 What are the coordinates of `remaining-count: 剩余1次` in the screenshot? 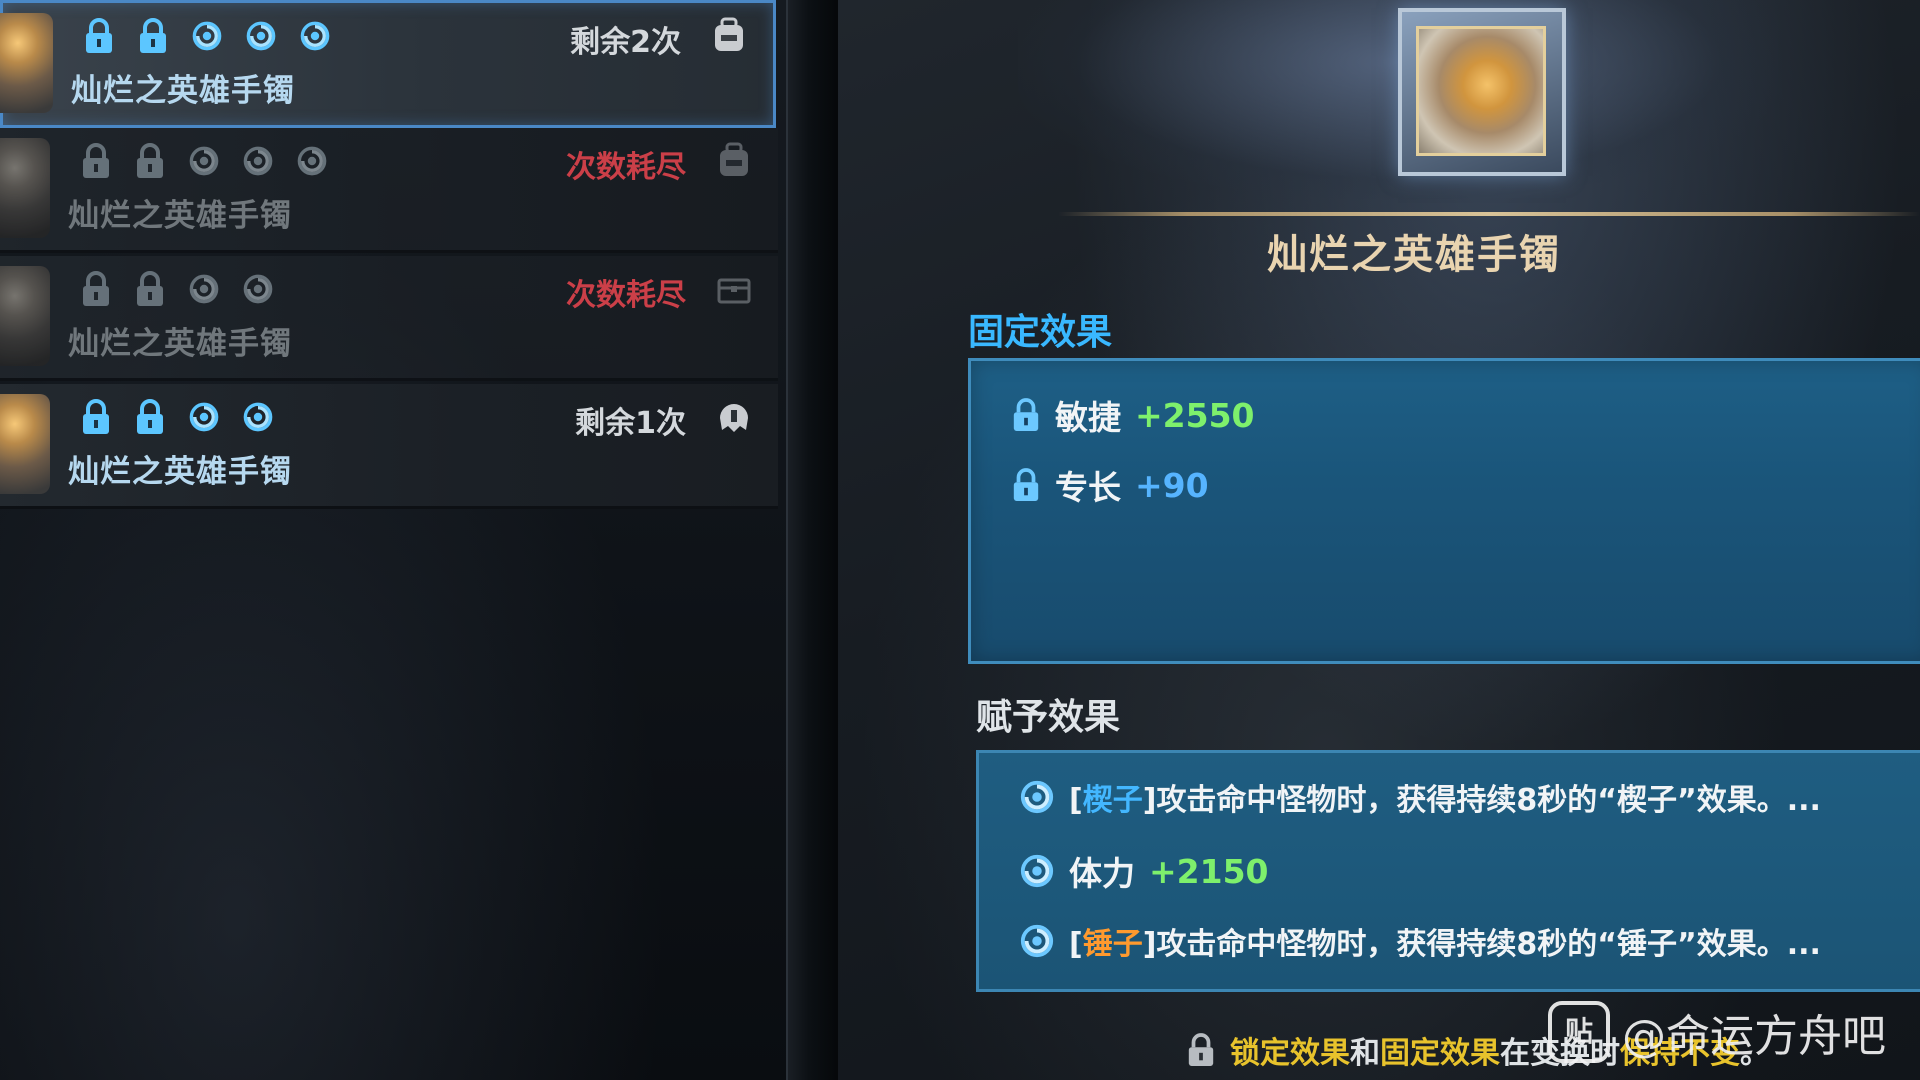 It's located at (630, 423).